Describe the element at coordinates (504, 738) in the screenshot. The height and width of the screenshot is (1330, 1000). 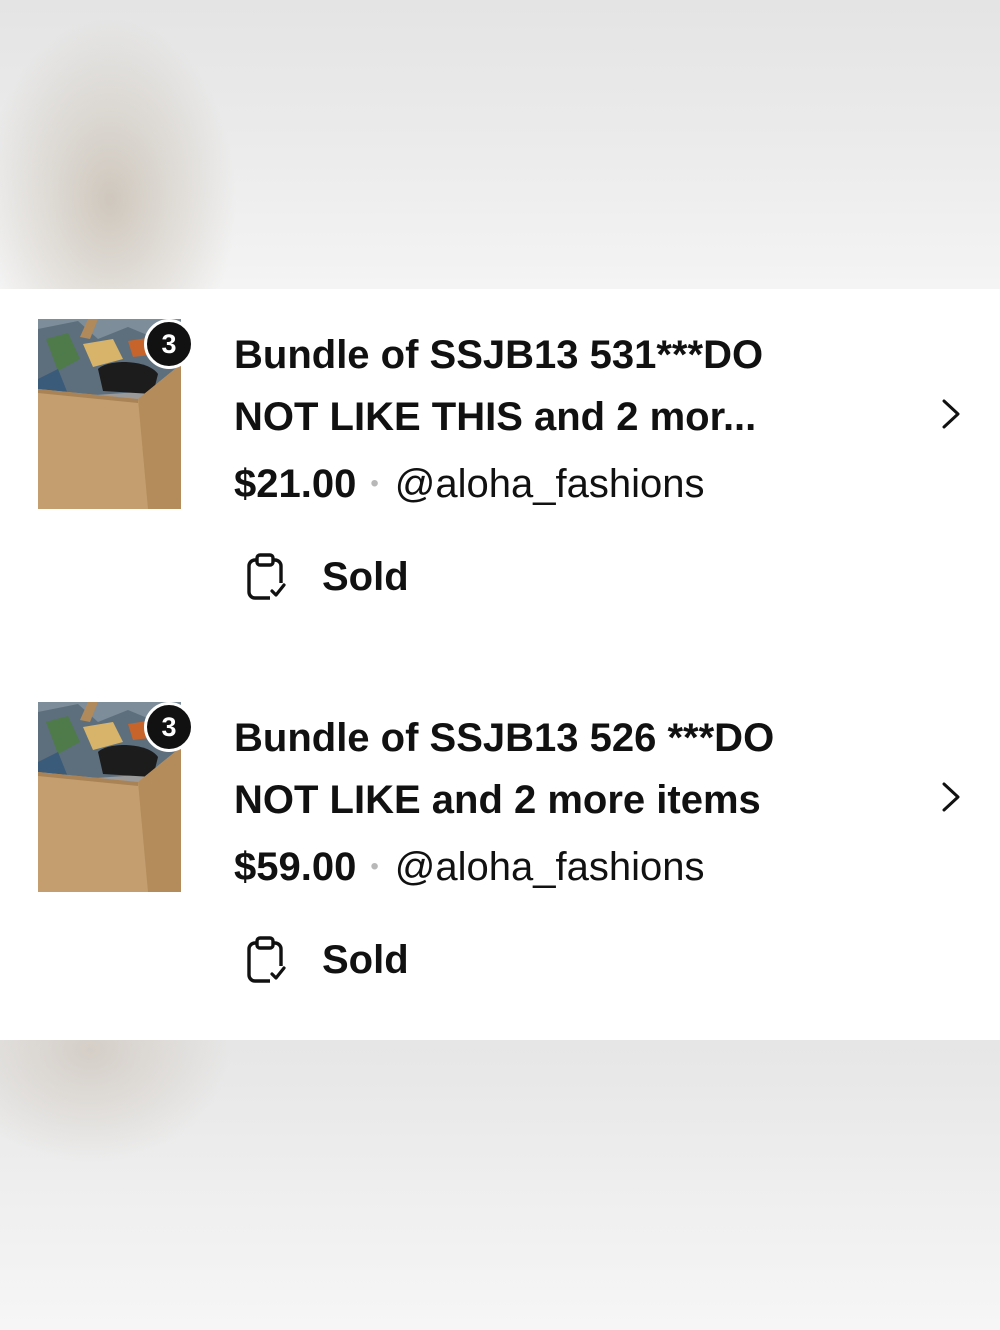
I see `order-title-line-1: Bundle of SSJB13 526 ***DO` at that location.